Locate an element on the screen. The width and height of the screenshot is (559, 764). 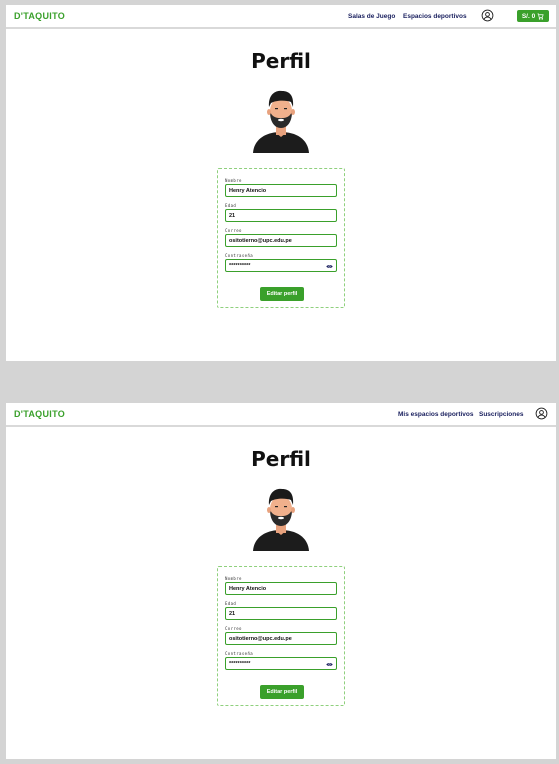
cart-button: S/. 0 is located at coordinates (533, 16).